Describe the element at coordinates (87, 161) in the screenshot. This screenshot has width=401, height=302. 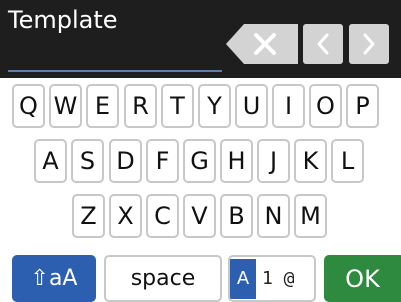
I see `key-s: S` at that location.